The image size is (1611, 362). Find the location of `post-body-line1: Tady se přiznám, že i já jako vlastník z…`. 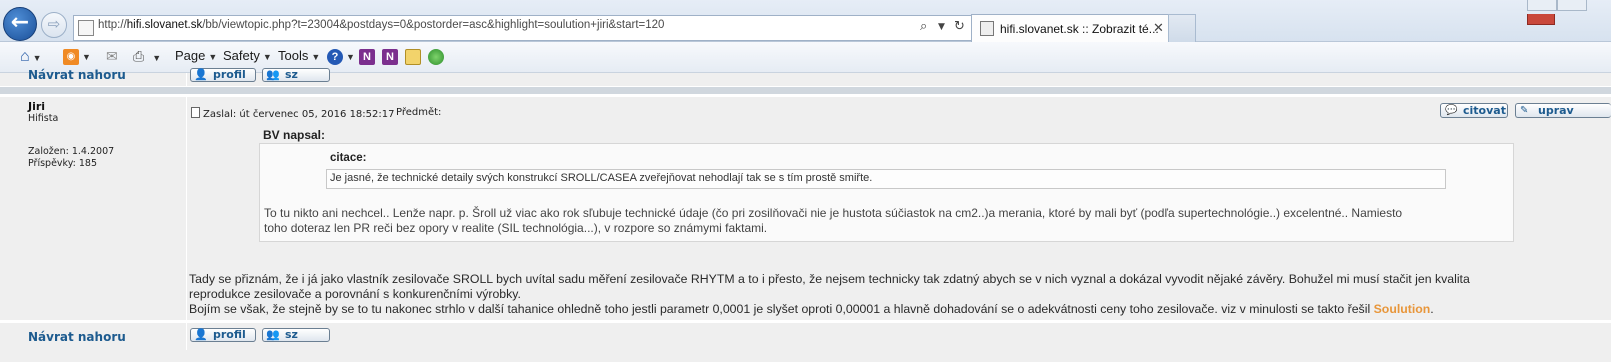

post-body-line1: Tady se přiznám, že i já jako vlastník z… is located at coordinates (829, 279).